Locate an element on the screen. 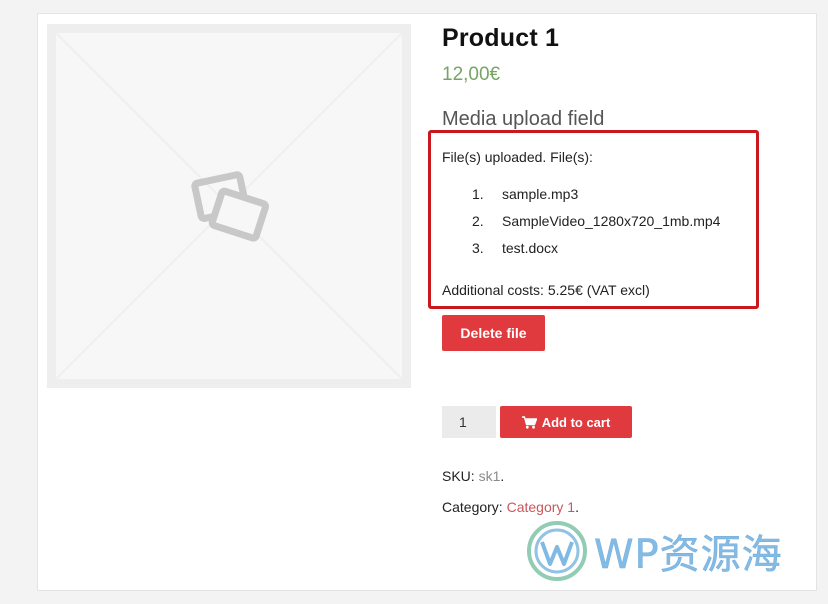  file-number: 3. is located at coordinates (478, 248).